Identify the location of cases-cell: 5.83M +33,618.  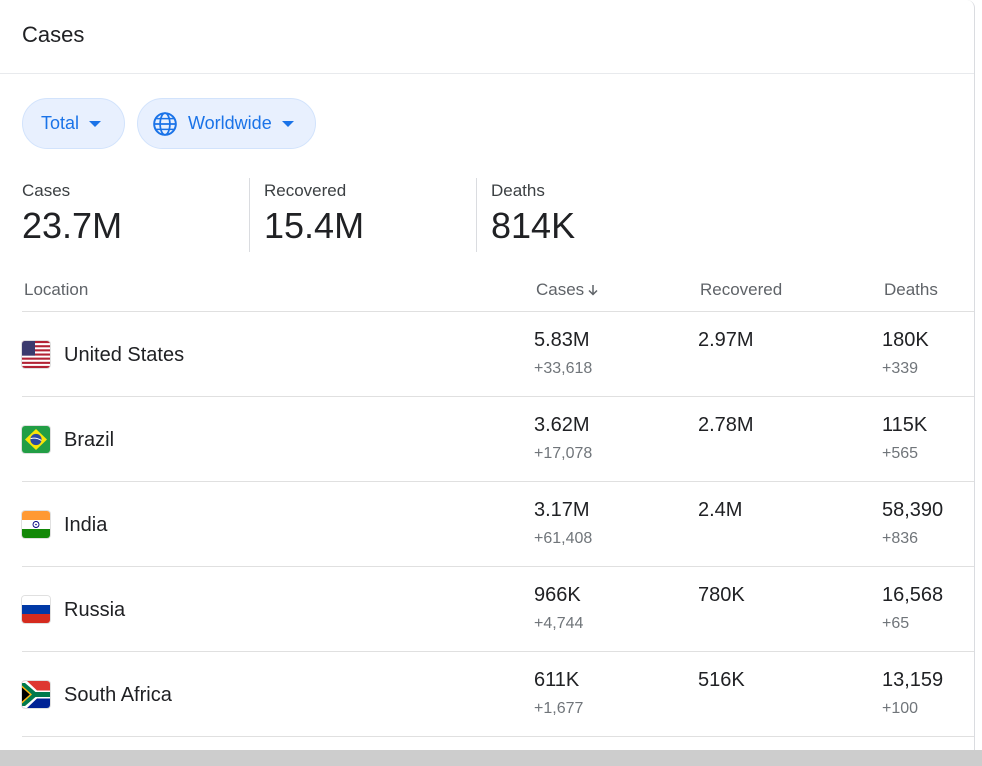
(563, 353).